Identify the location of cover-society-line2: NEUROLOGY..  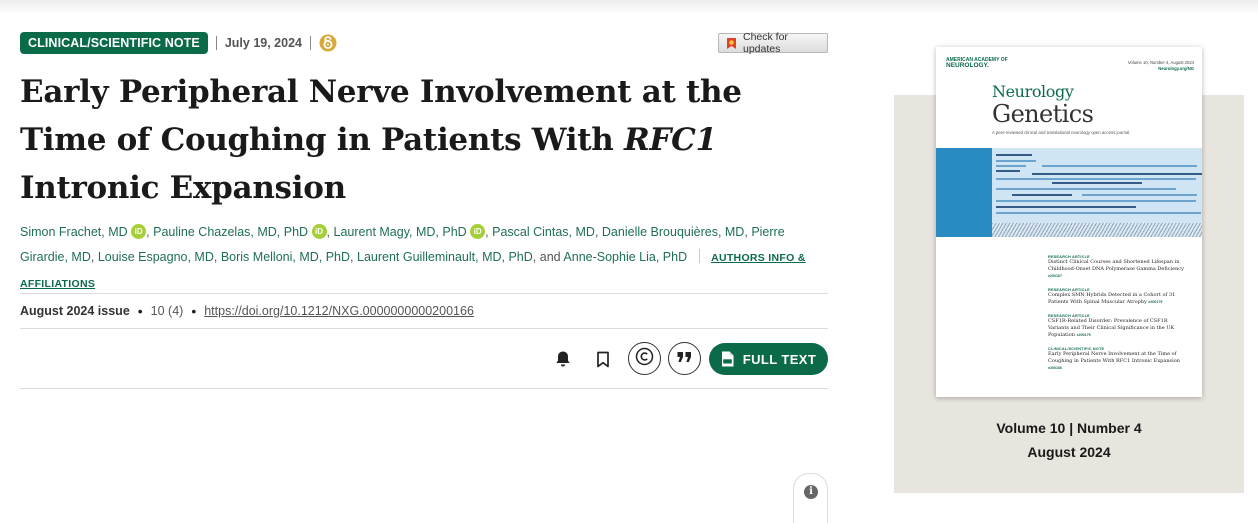
(967, 65).